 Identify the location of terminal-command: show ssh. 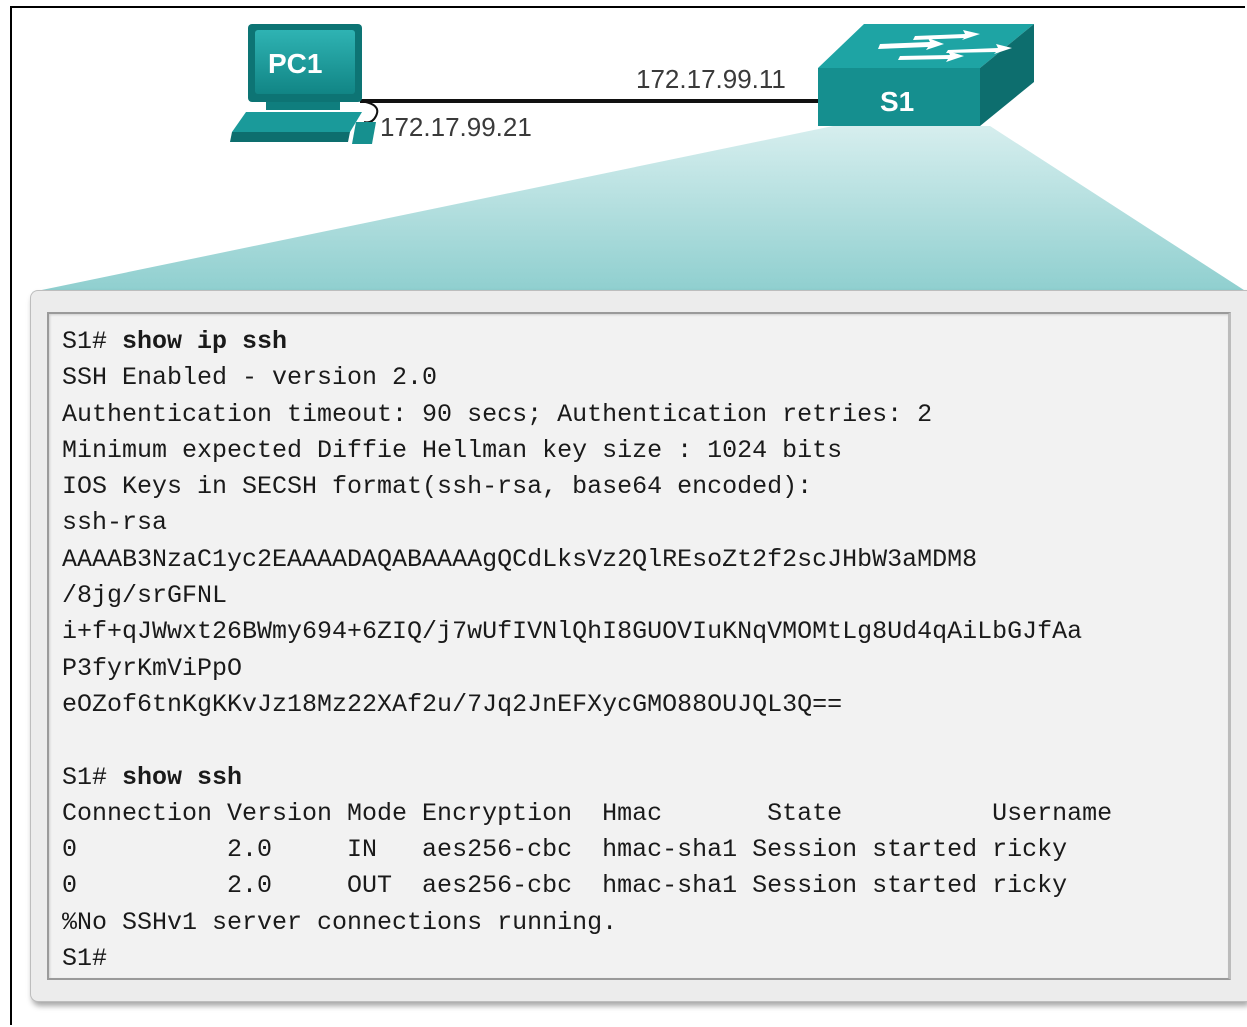
(182, 777).